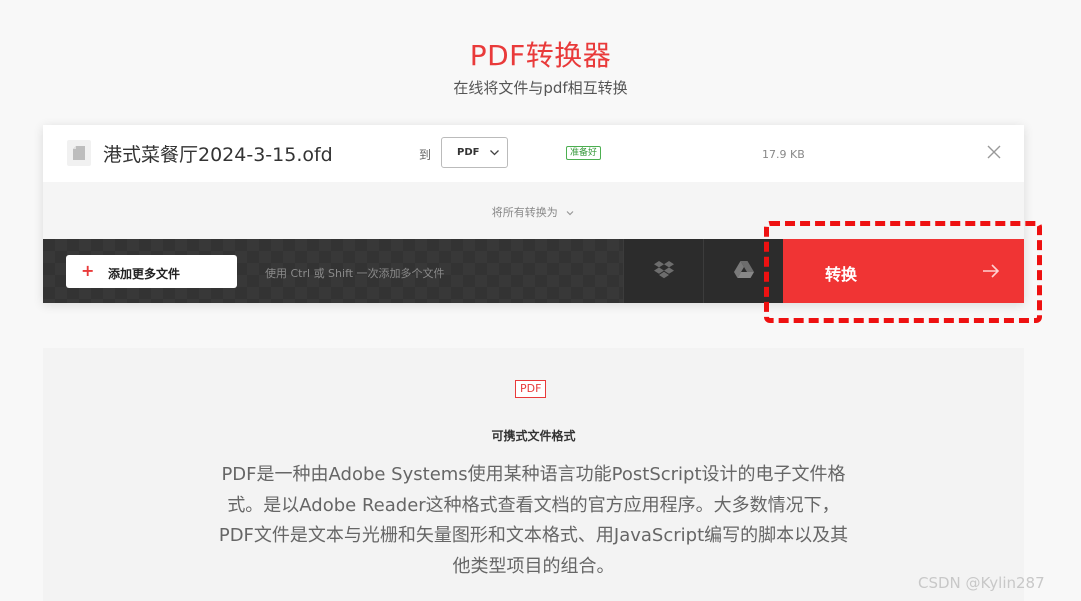 This screenshot has width=1081, height=601. What do you see at coordinates (144, 274) in the screenshot?
I see `add-more-files-label: 添加更多文件` at bounding box center [144, 274].